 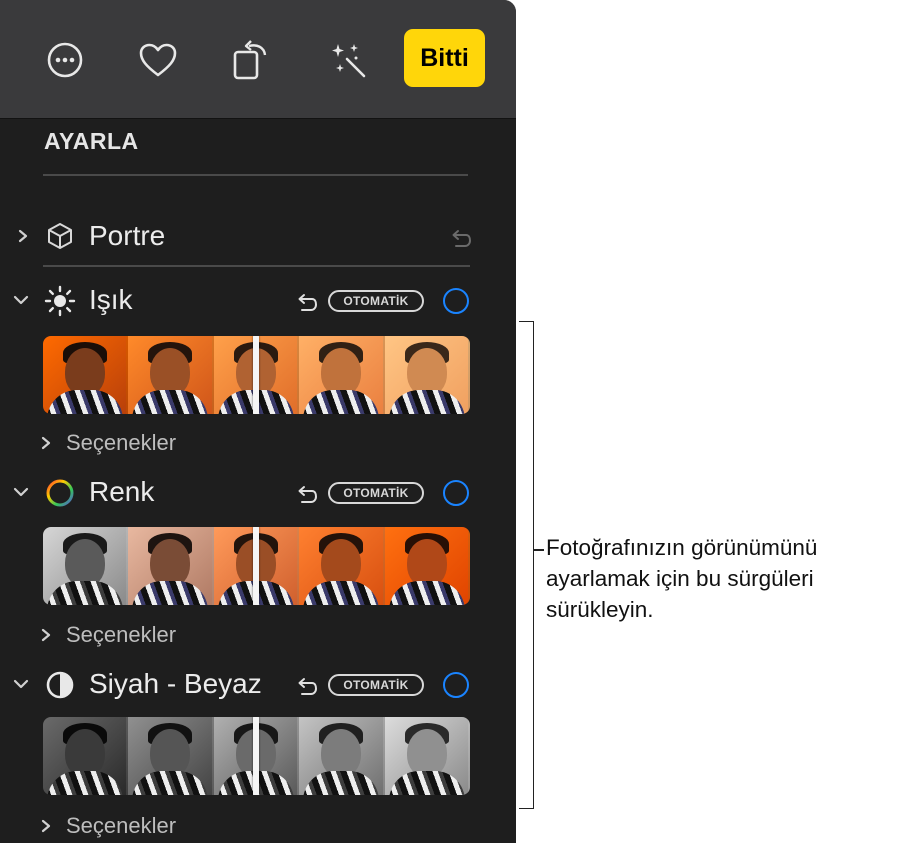 What do you see at coordinates (60, 493) in the screenshot?
I see `color-circle-icon` at bounding box center [60, 493].